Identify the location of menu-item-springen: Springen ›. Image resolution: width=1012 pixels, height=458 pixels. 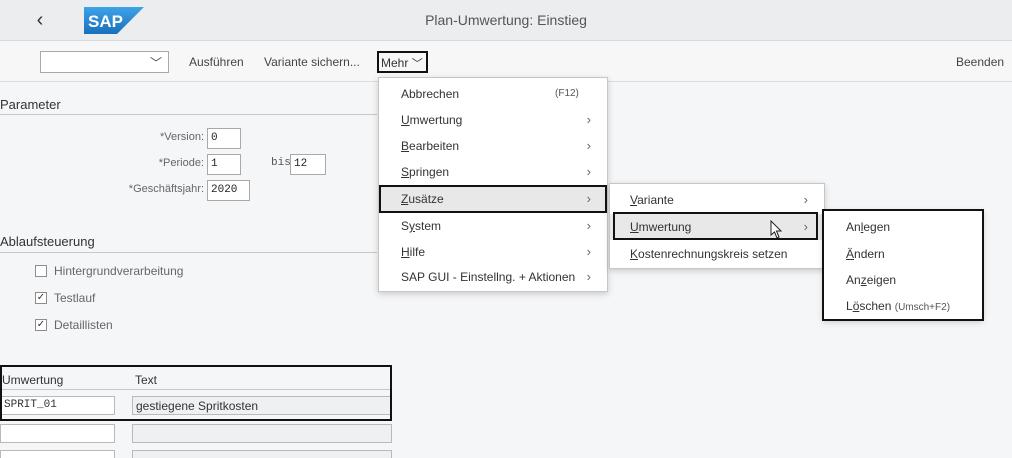
(493, 172).